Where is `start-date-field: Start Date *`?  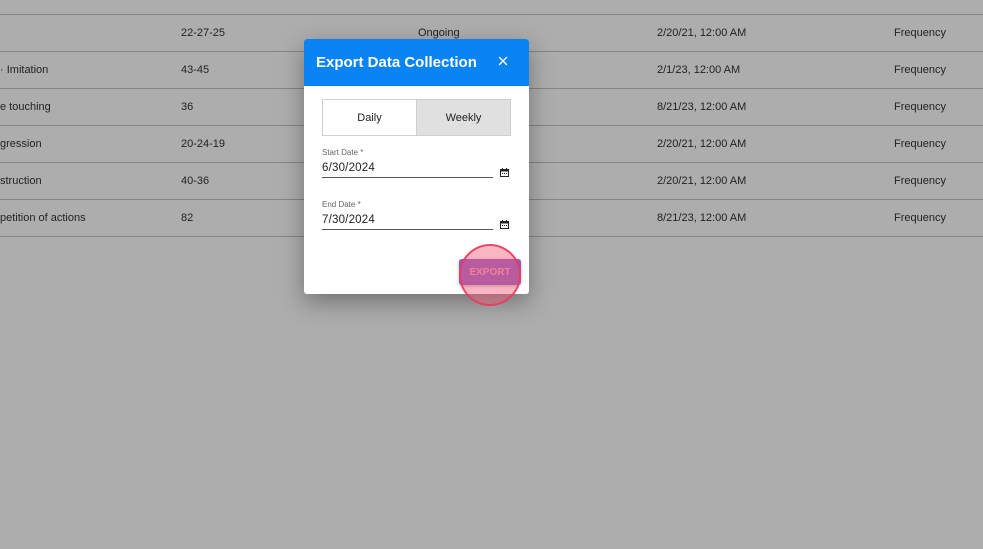 start-date-field: Start Date * is located at coordinates (415, 163).